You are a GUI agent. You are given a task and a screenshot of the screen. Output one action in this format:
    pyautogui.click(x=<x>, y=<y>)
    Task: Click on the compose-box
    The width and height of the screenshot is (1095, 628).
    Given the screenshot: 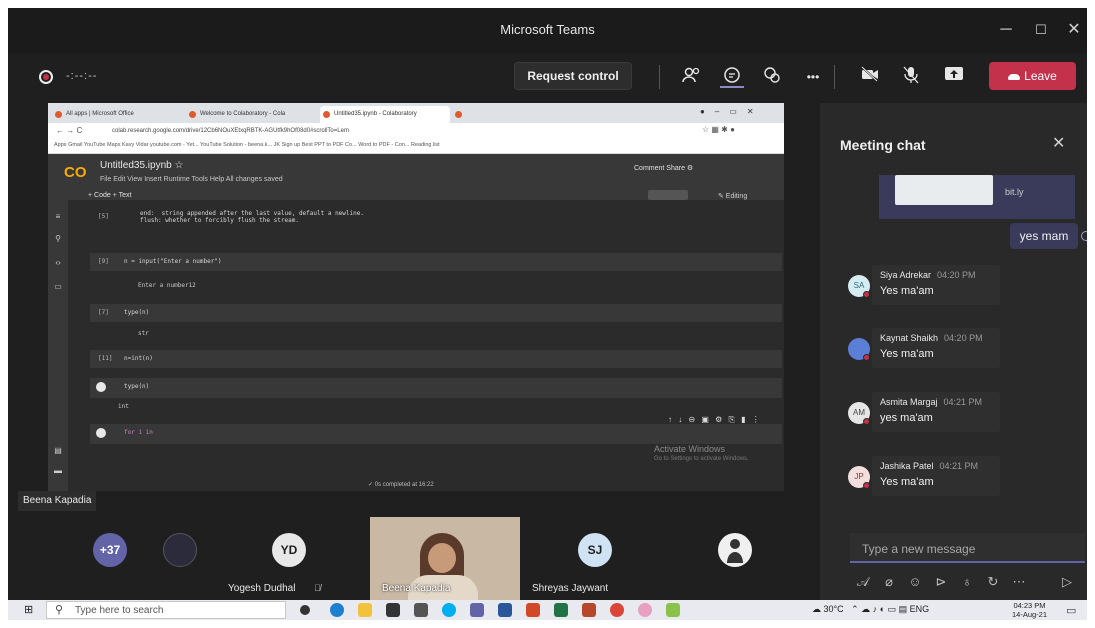 What is the action you would take?
    pyautogui.click(x=967, y=548)
    